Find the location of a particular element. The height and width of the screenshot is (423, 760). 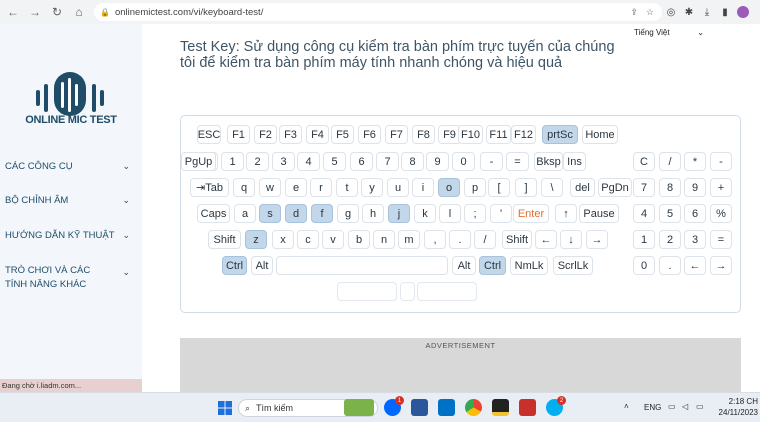

numpad-key: 7 is located at coordinates (644, 187).